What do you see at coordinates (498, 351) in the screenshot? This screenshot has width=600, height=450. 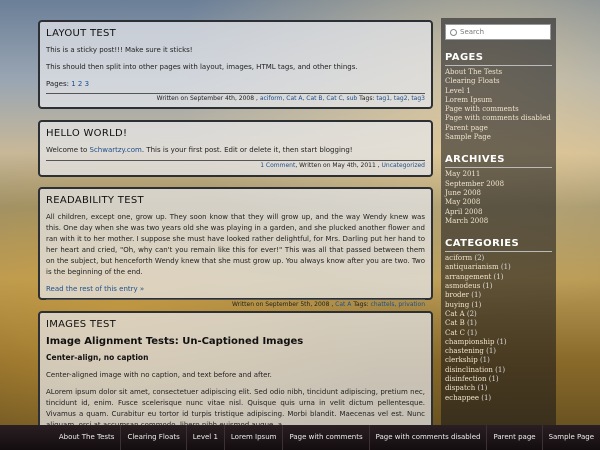 I see `category-item: chastening (1)` at bounding box center [498, 351].